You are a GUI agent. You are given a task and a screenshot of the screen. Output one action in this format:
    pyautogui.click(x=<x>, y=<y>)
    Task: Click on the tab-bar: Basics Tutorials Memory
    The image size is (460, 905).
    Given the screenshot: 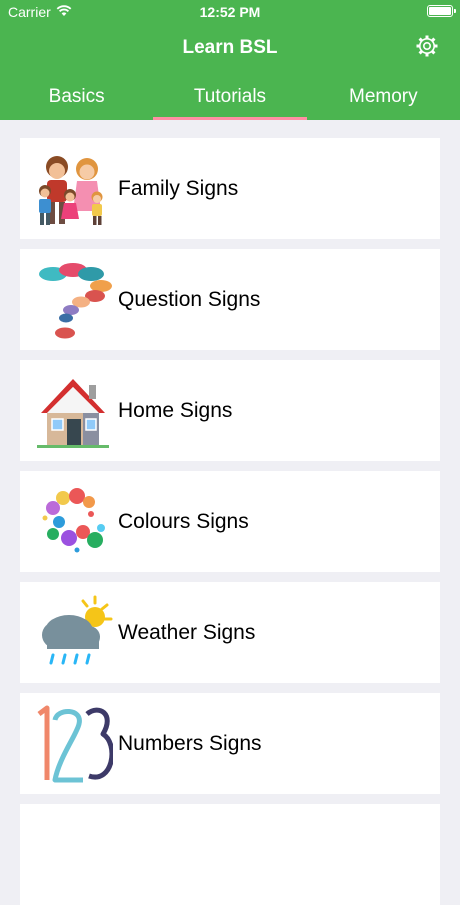 What is the action you would take?
    pyautogui.click(x=230, y=99)
    